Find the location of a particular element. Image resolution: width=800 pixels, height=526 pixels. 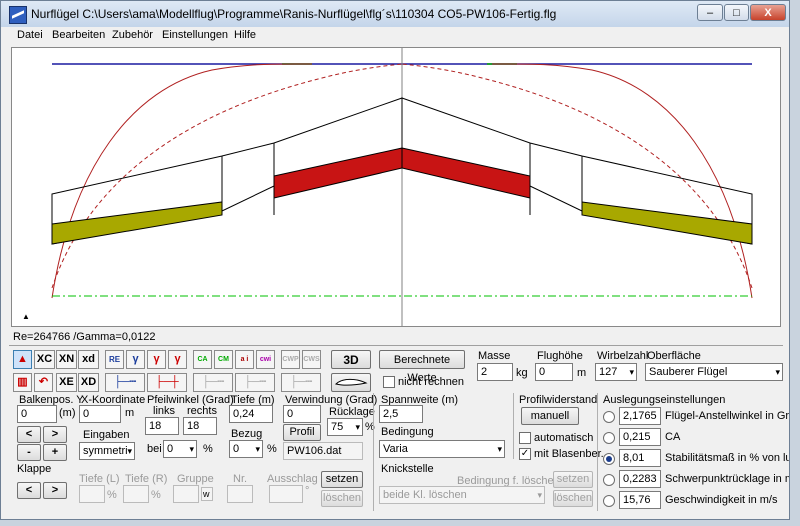

oberflaeche-select: Sauberer Flügel ▾ is located at coordinates (714, 372).